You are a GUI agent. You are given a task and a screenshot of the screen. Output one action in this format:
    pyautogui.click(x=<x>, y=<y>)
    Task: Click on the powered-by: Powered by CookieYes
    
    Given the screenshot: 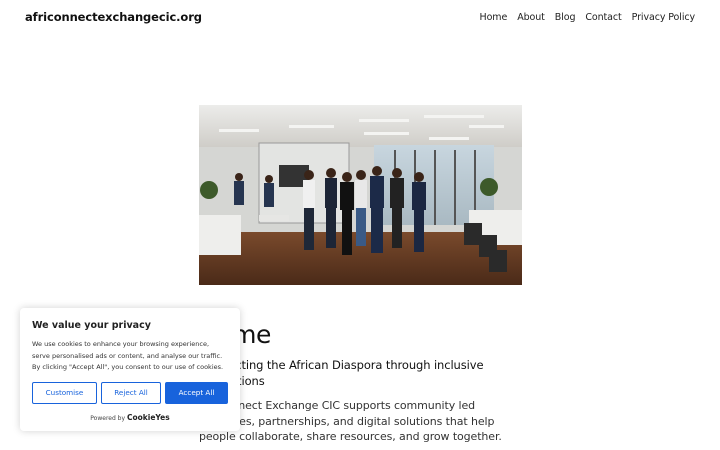 What is the action you would take?
    pyautogui.click(x=130, y=417)
    